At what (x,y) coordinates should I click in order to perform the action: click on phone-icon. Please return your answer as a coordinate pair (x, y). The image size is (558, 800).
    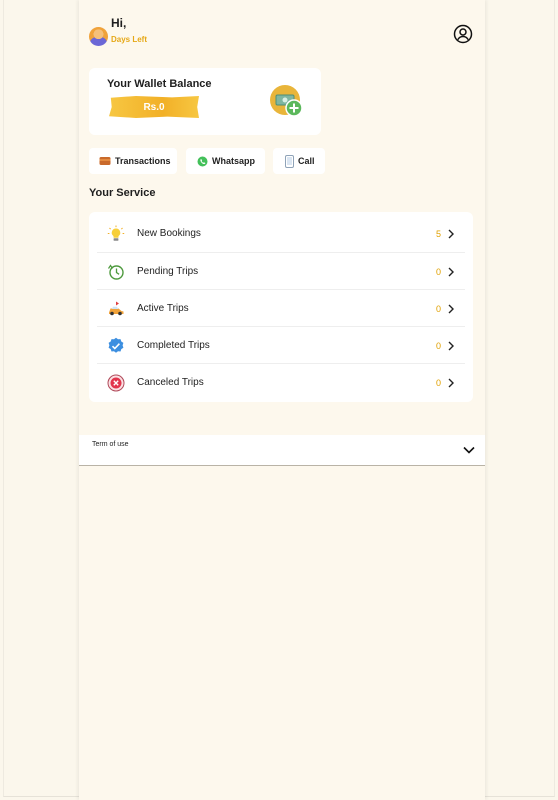
    Looking at the image, I should click on (289, 161).